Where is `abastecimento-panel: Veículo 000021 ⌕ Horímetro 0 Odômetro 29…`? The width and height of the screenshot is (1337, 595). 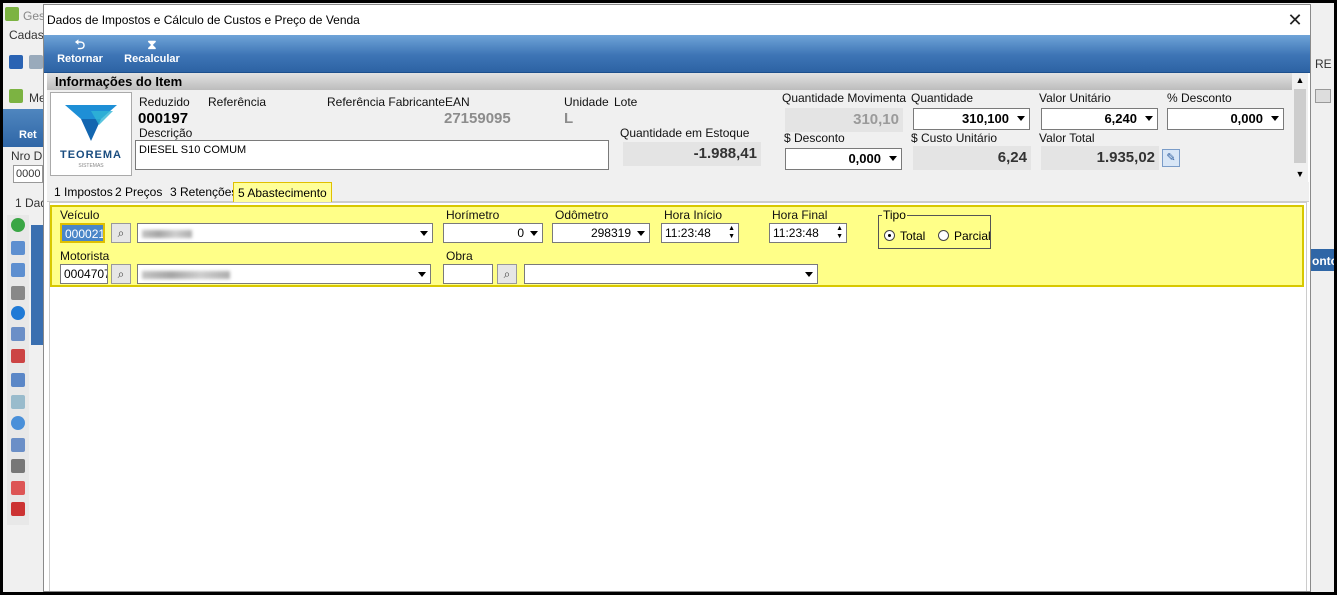 abastecimento-panel: Veículo 000021 ⌕ Horímetro 0 Odômetro 29… is located at coordinates (677, 246).